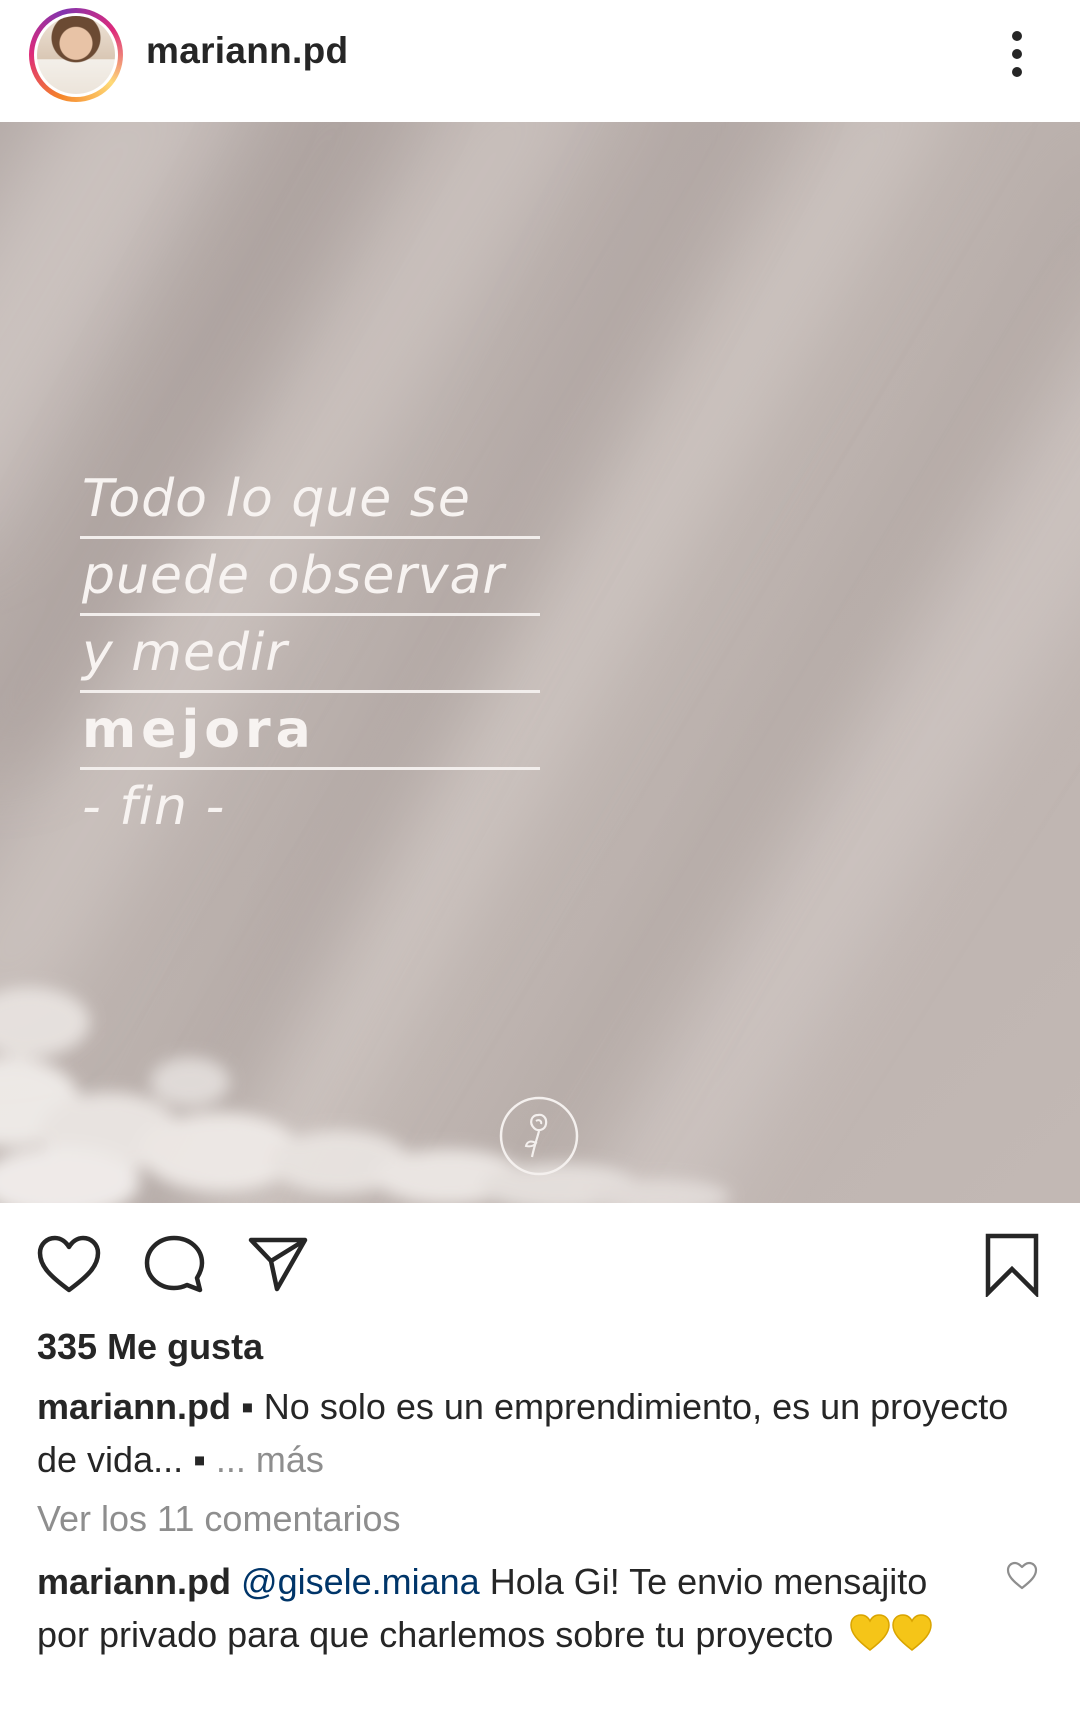 The height and width of the screenshot is (1722, 1080). I want to click on share-button, so click(278, 1264).